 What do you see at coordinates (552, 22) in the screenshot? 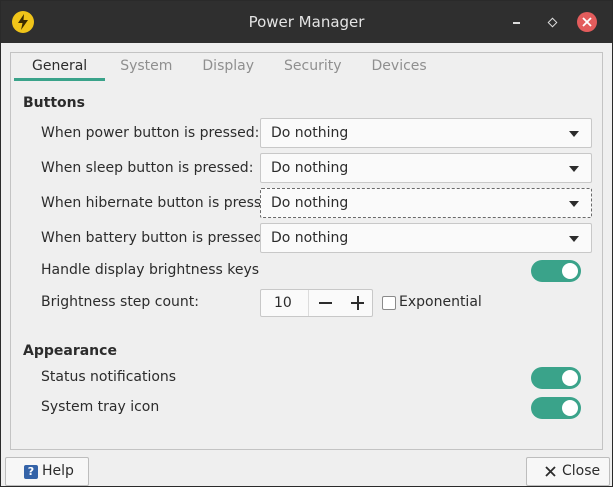
I see `maximize-button` at bounding box center [552, 22].